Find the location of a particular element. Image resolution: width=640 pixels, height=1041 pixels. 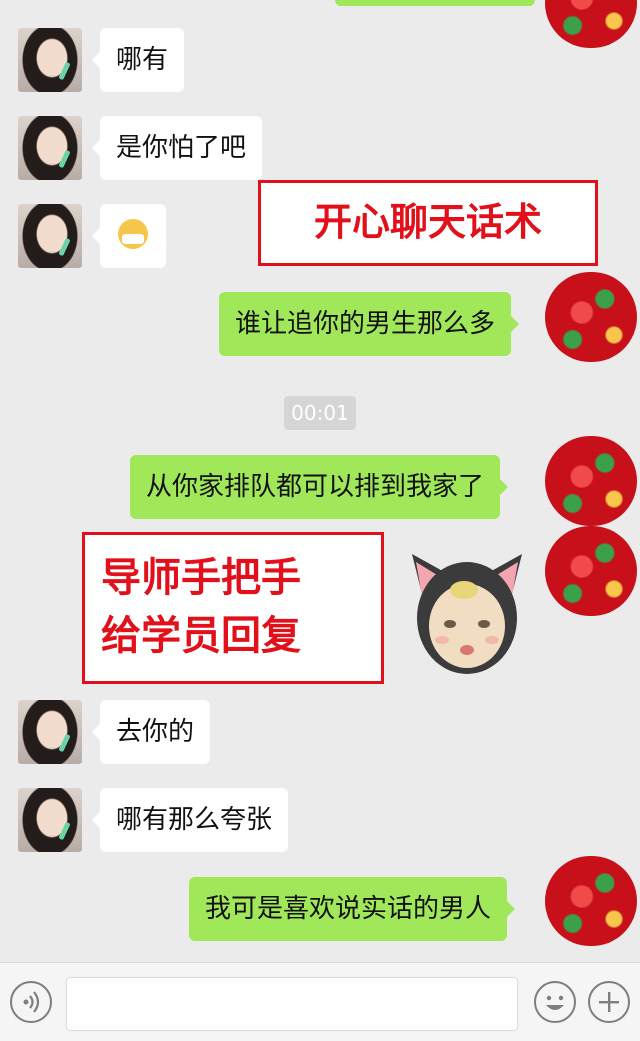

message-bubble-received: 哪有那么夸张 is located at coordinates (190, 820).